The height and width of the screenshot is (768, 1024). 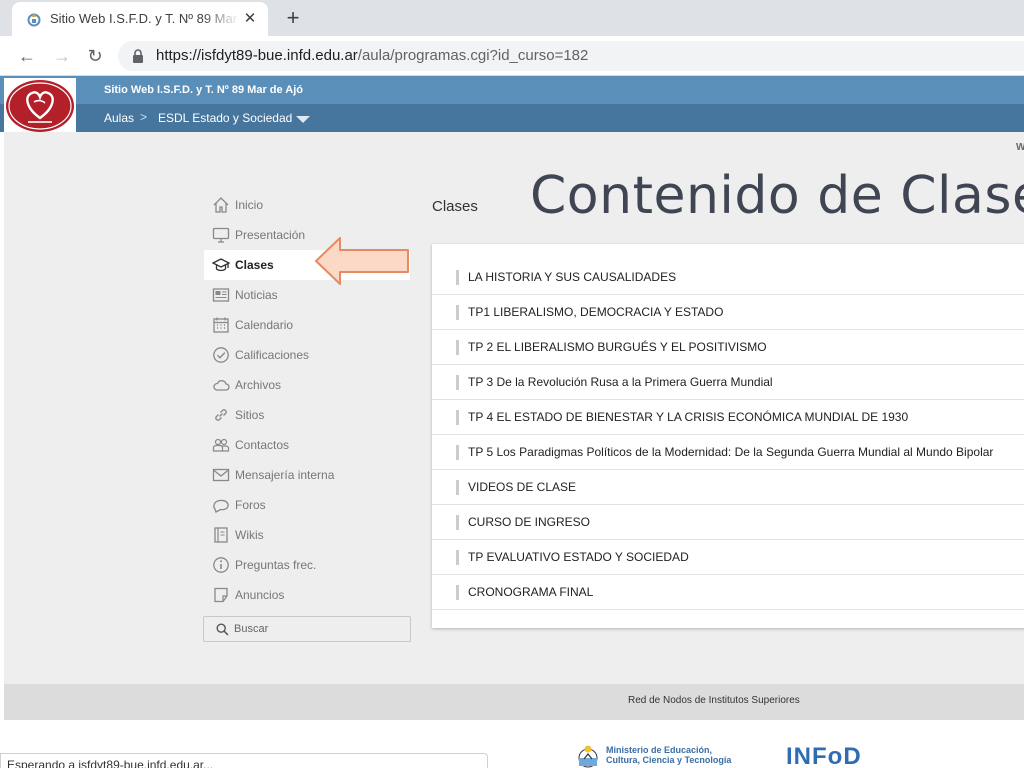 What do you see at coordinates (572, 277) in the screenshot?
I see `class-title: LA HISTORIA Y SUS CAUSALIDADES` at bounding box center [572, 277].